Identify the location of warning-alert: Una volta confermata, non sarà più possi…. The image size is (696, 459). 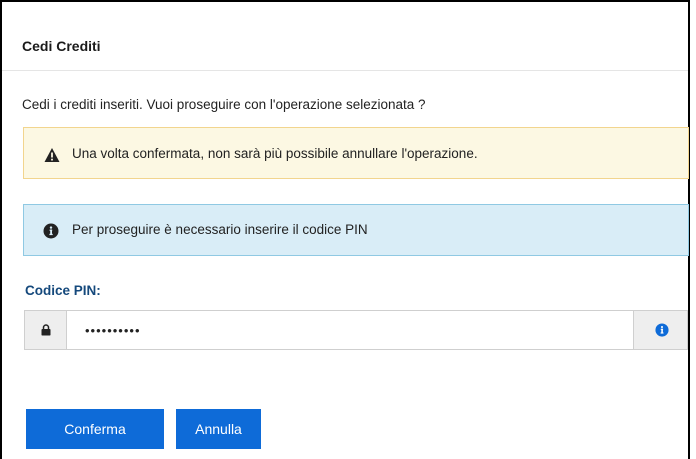
(356, 153).